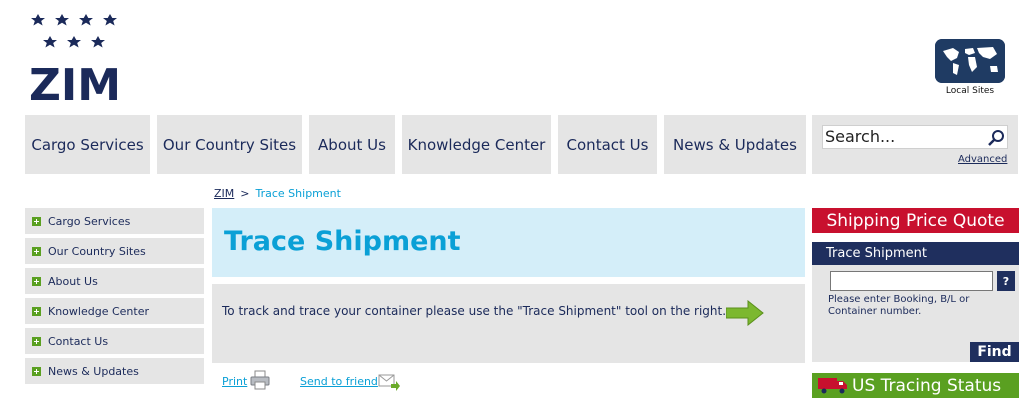 The width and height of the screenshot is (1025, 402). What do you see at coordinates (352, 144) in the screenshot?
I see `topnav-about-us: About Us` at bounding box center [352, 144].